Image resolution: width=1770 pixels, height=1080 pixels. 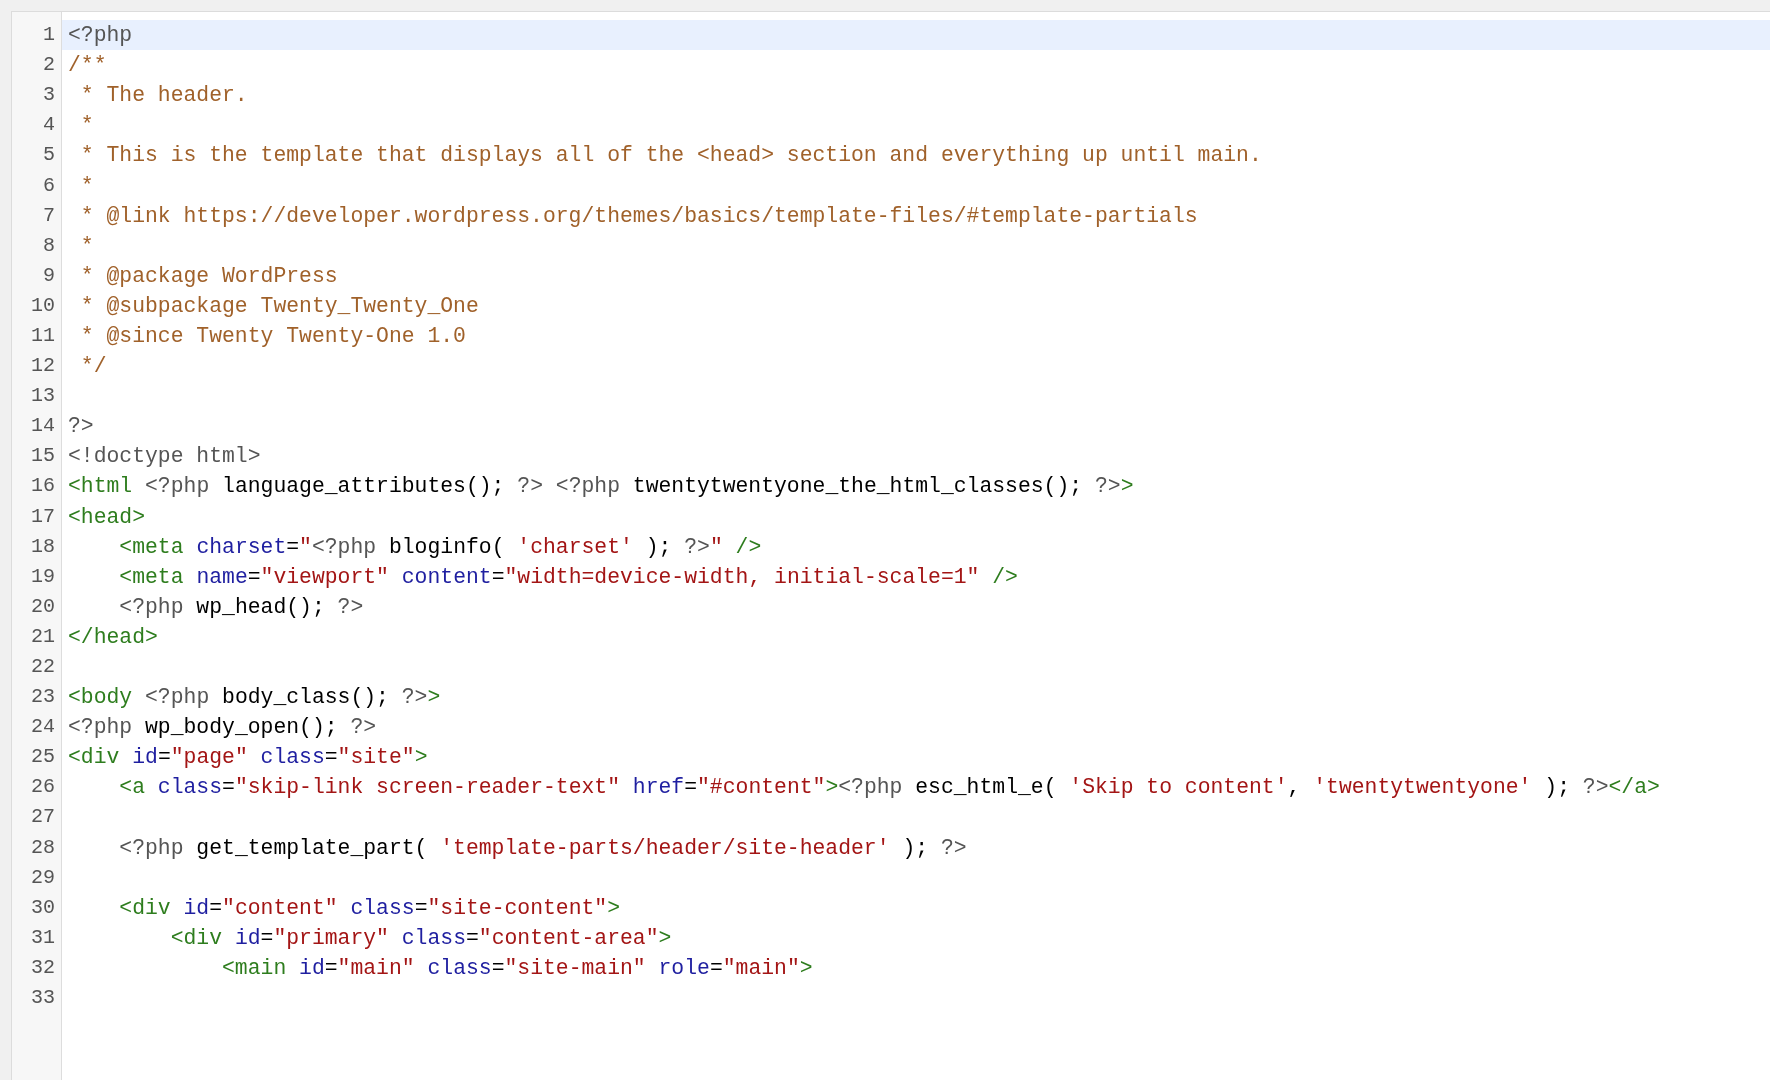 I want to click on line-number: 13, so click(x=43, y=396).